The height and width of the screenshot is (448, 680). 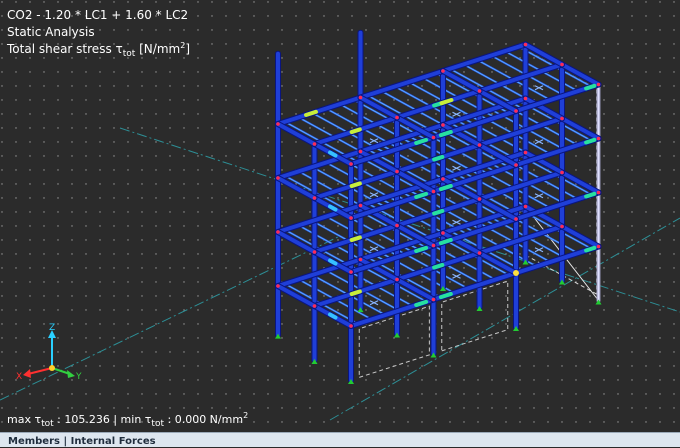 What do you see at coordinates (157, 424) in the screenshot?
I see `min-subscript: tot` at bounding box center [157, 424].